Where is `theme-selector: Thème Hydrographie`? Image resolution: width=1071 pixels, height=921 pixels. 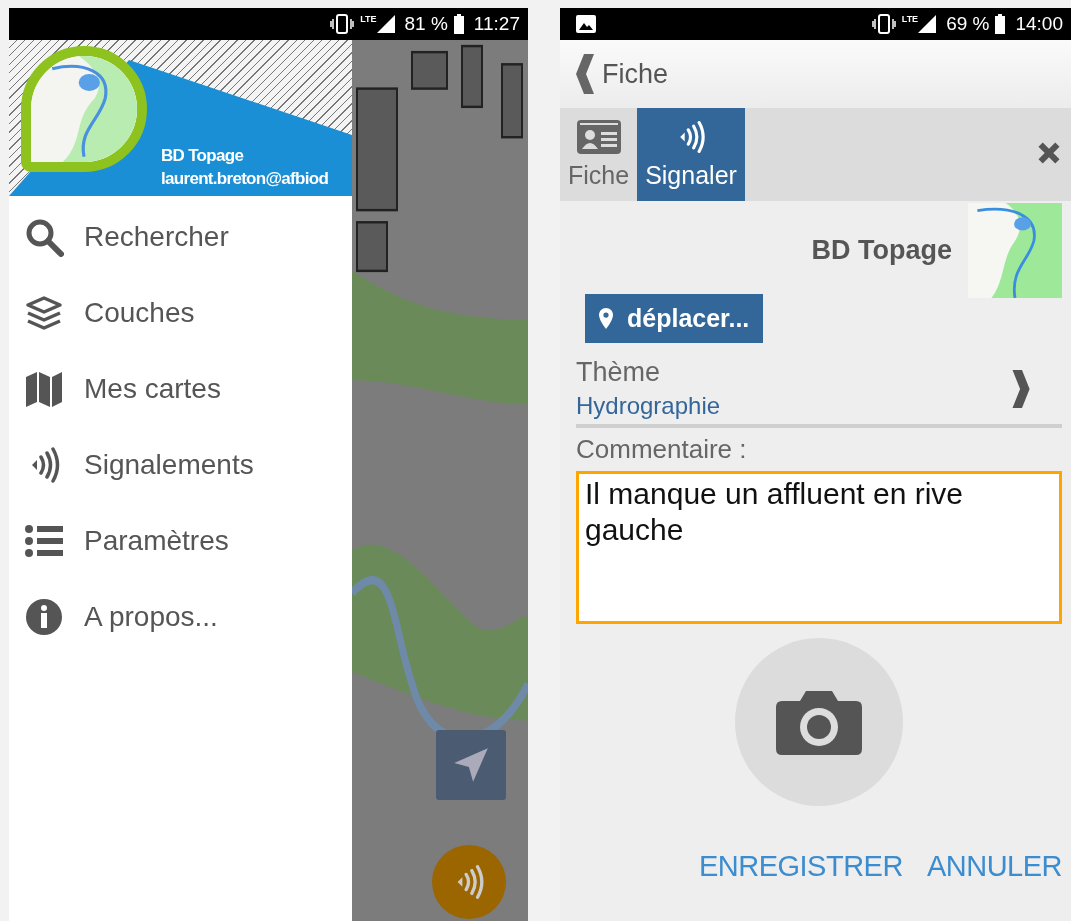 theme-selector: Thème Hydrographie is located at coordinates (819, 388).